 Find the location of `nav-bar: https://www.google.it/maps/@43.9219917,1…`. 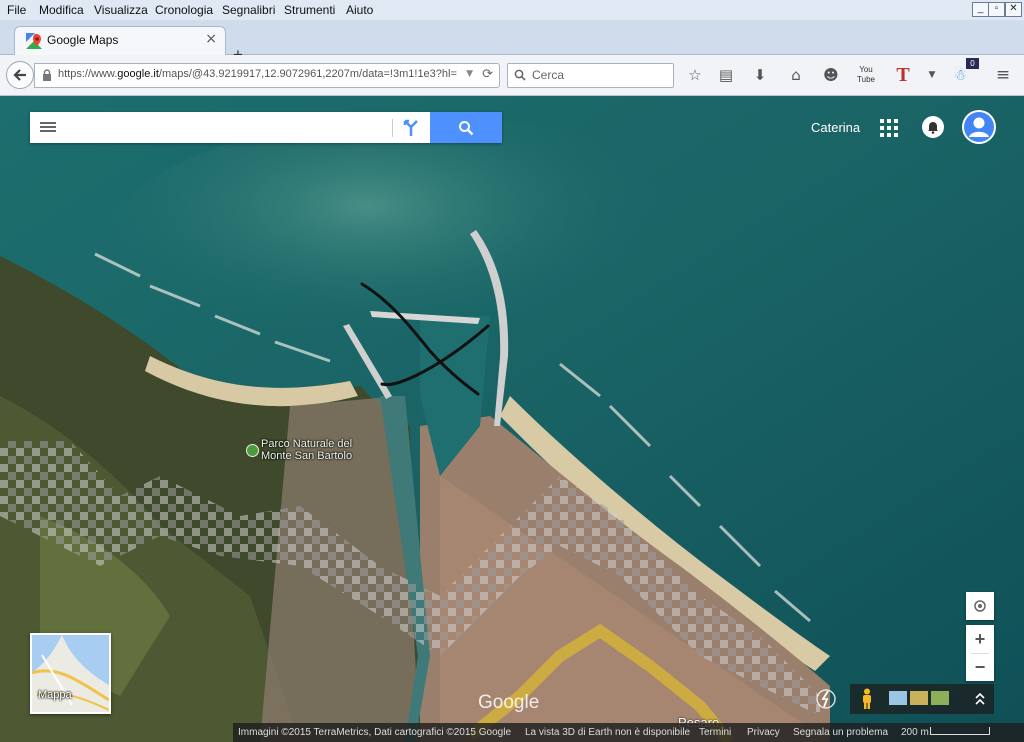

nav-bar: https://www.google.it/maps/@43.9219917,1… is located at coordinates (512, 75).